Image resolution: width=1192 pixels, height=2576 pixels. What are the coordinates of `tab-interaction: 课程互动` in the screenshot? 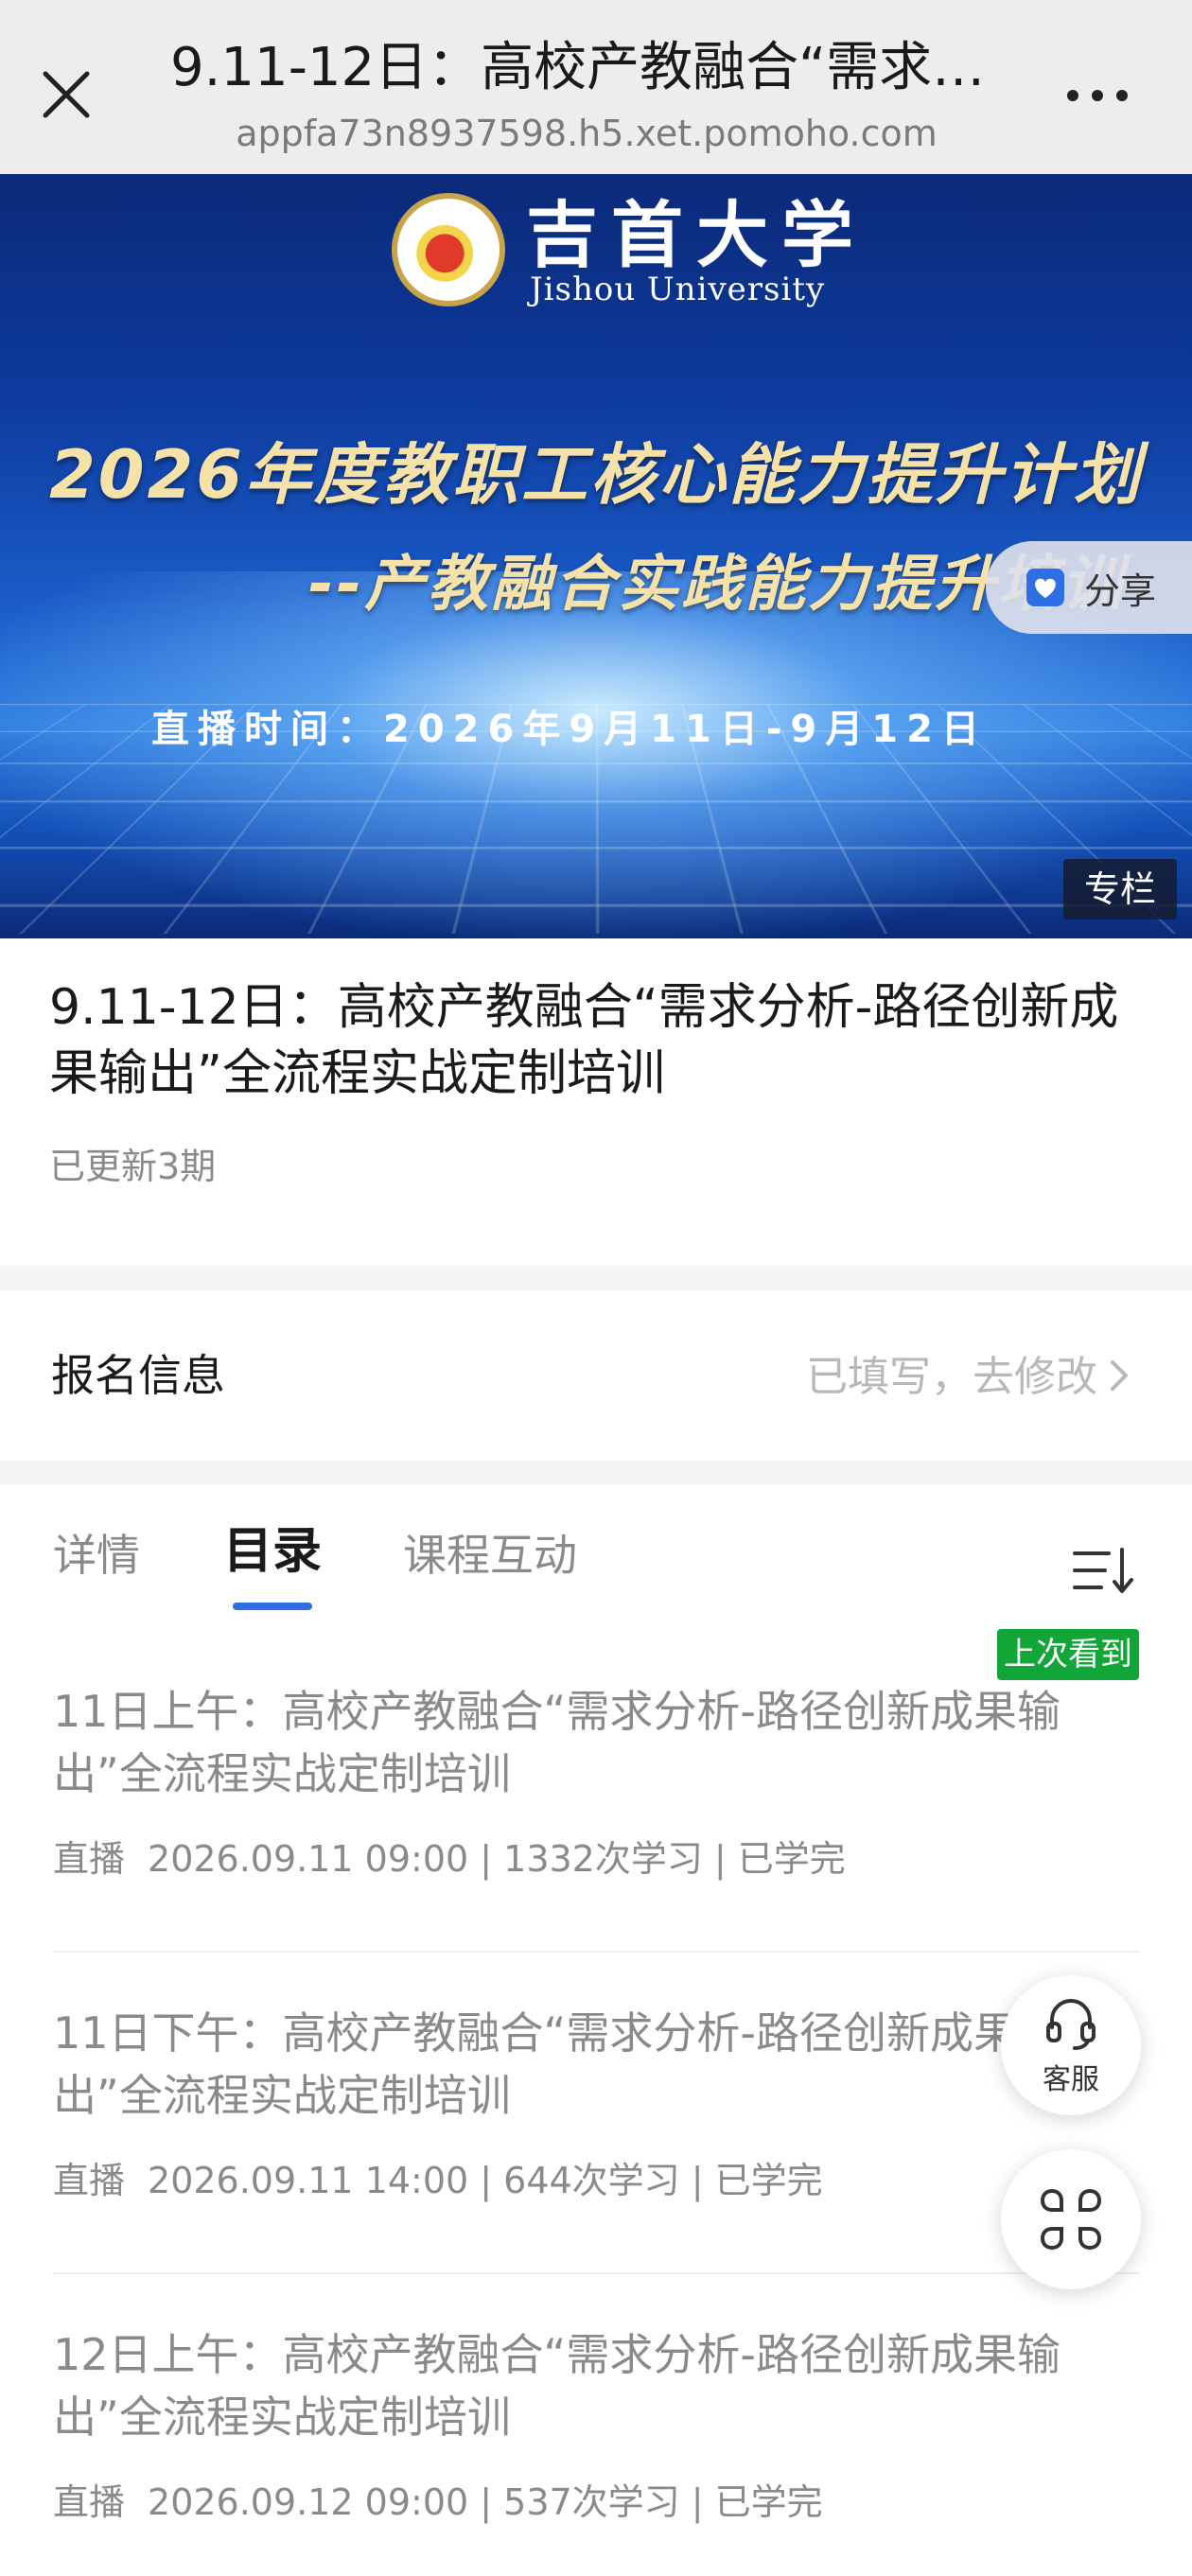 It's located at (490, 1555).